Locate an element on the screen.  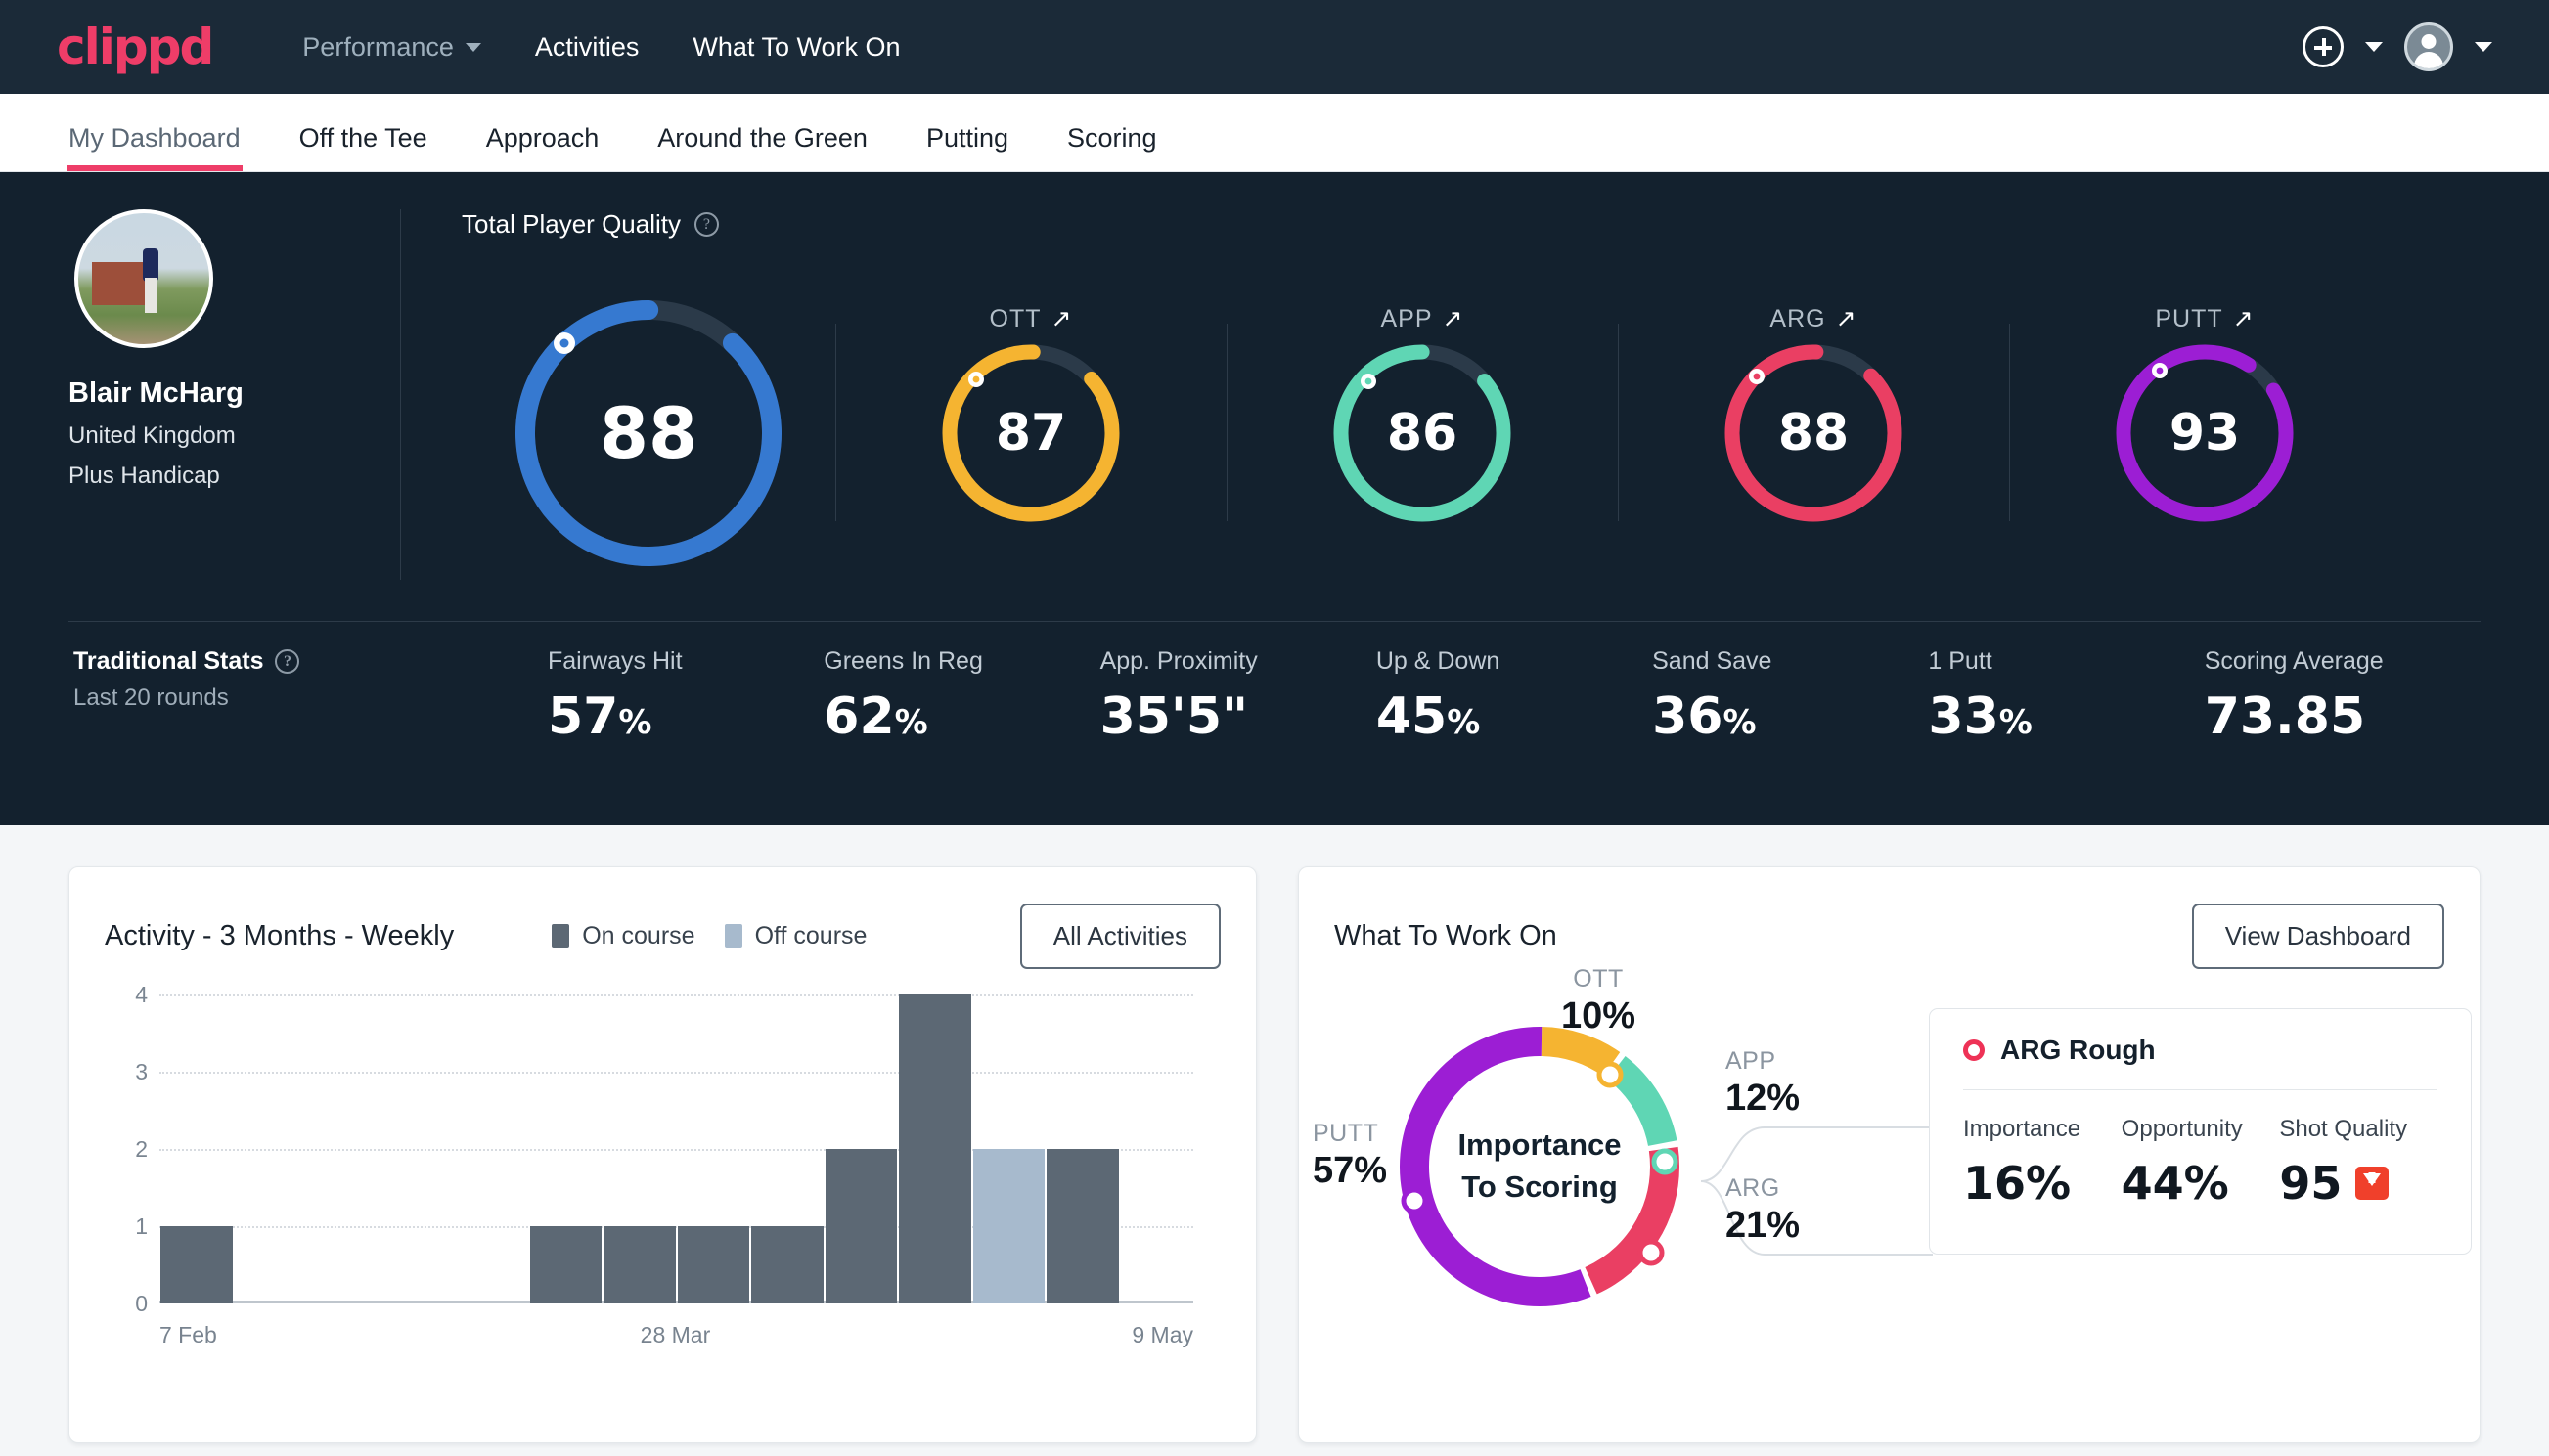
player-country: United Kingdom is located at coordinates (152, 435).